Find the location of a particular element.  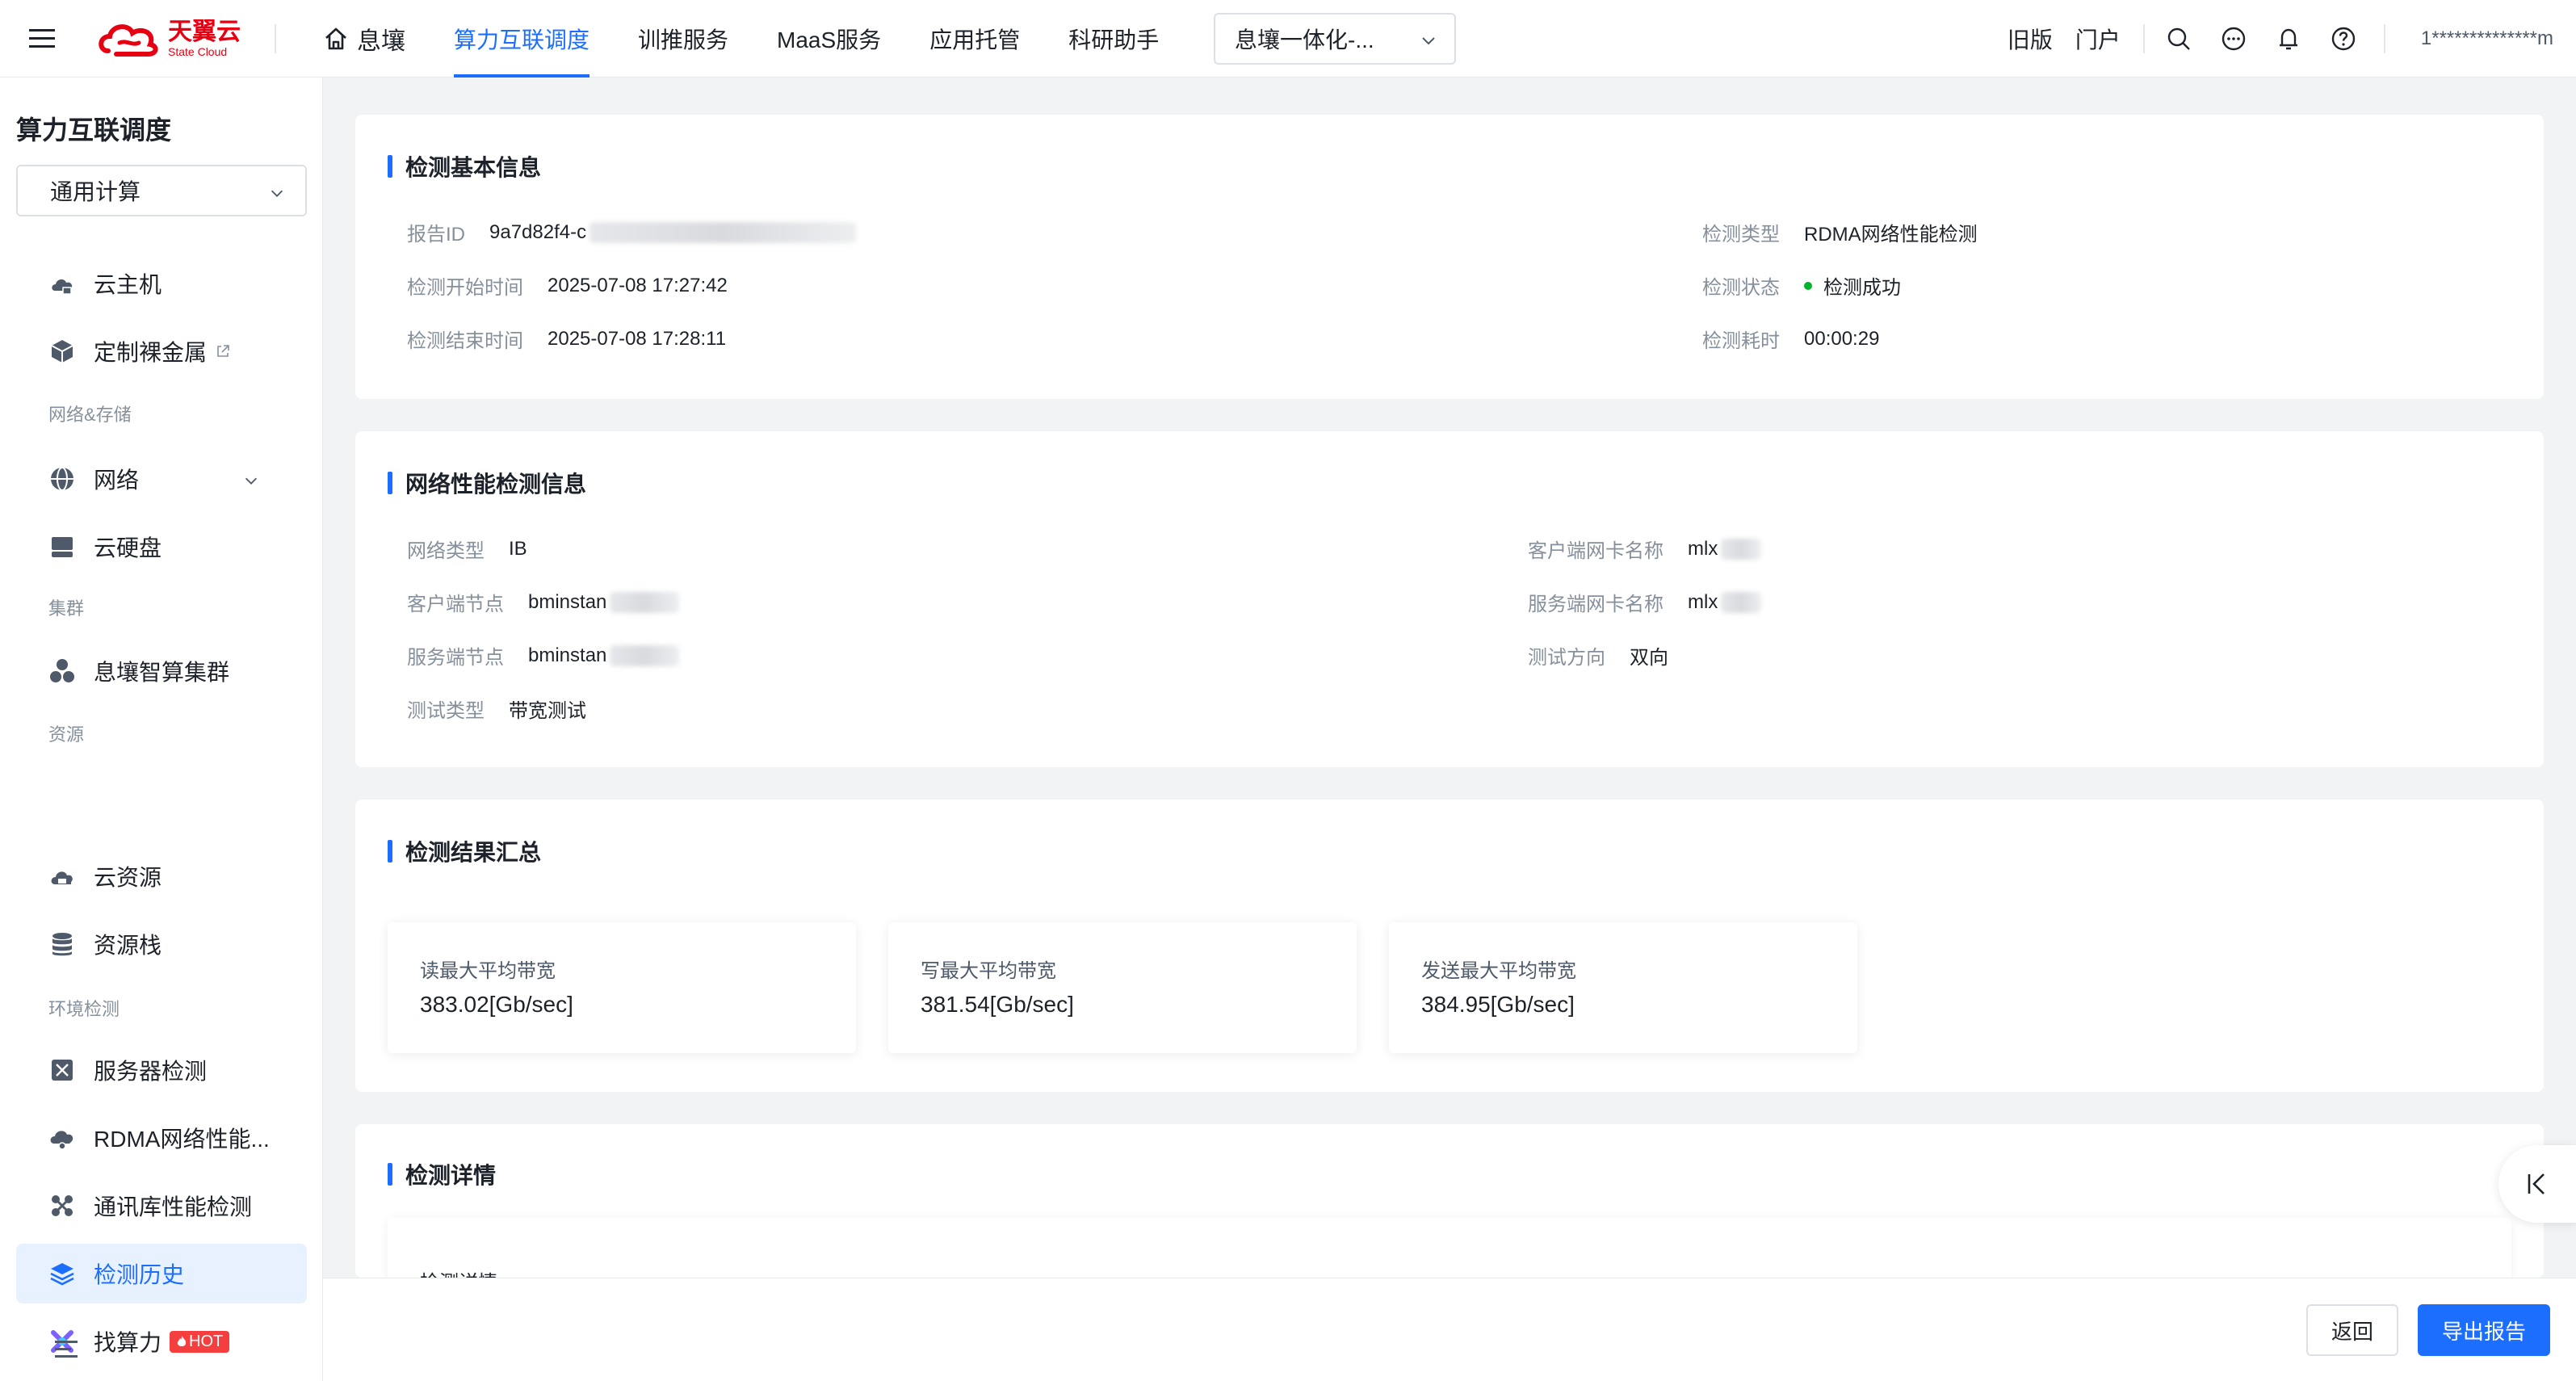

duration-label: 检测耗时 is located at coordinates (1741, 341).